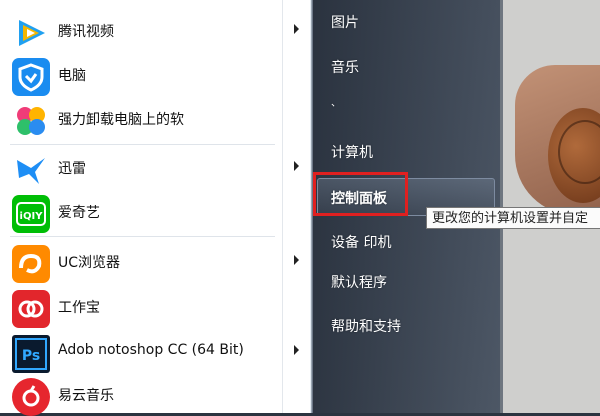 This screenshot has width=600, height=416. Describe the element at coordinates (142, 236) in the screenshot. I see `separator` at that location.